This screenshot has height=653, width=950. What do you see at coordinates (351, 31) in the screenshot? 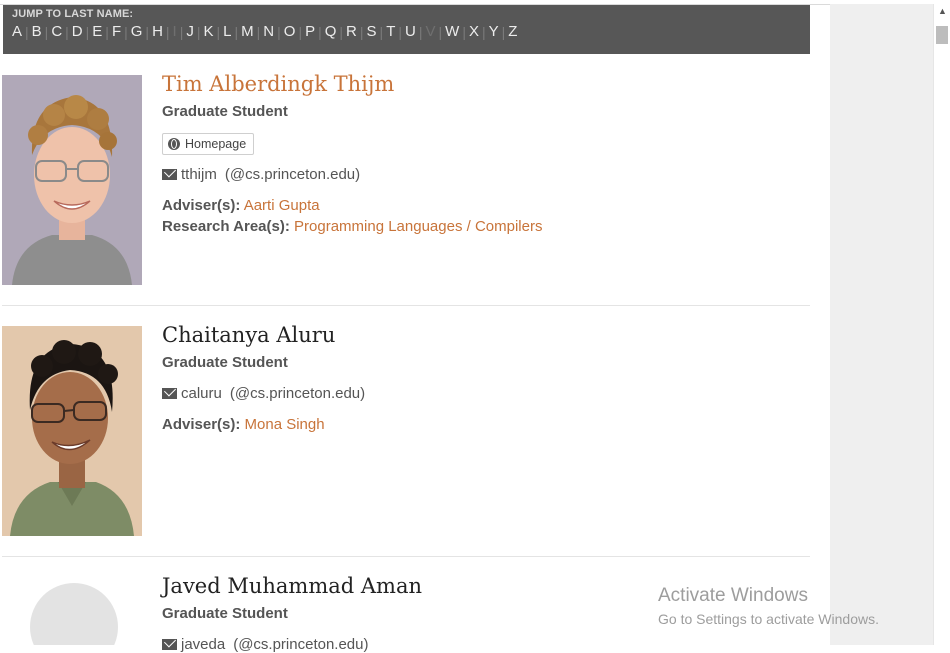
I see `jump-letter-r: R` at bounding box center [351, 31].